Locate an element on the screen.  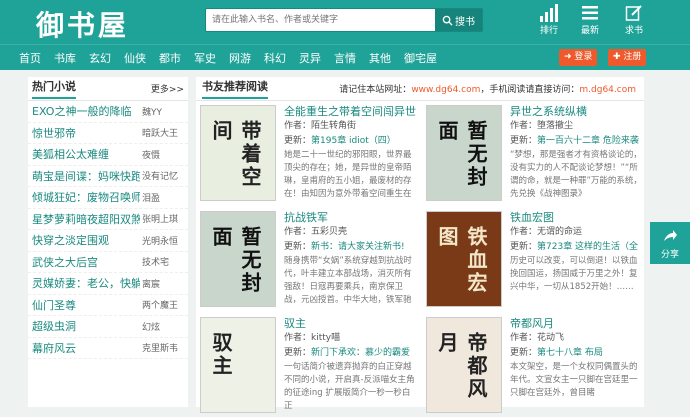
book-title: 铁血宏图 is located at coordinates (576, 217).